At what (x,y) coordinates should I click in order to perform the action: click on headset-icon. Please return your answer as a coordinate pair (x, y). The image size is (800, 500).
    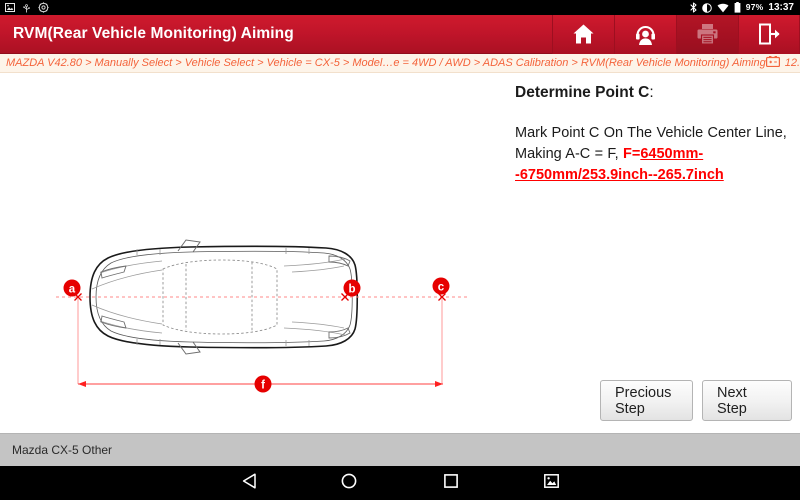
    Looking at the image, I should click on (645, 34).